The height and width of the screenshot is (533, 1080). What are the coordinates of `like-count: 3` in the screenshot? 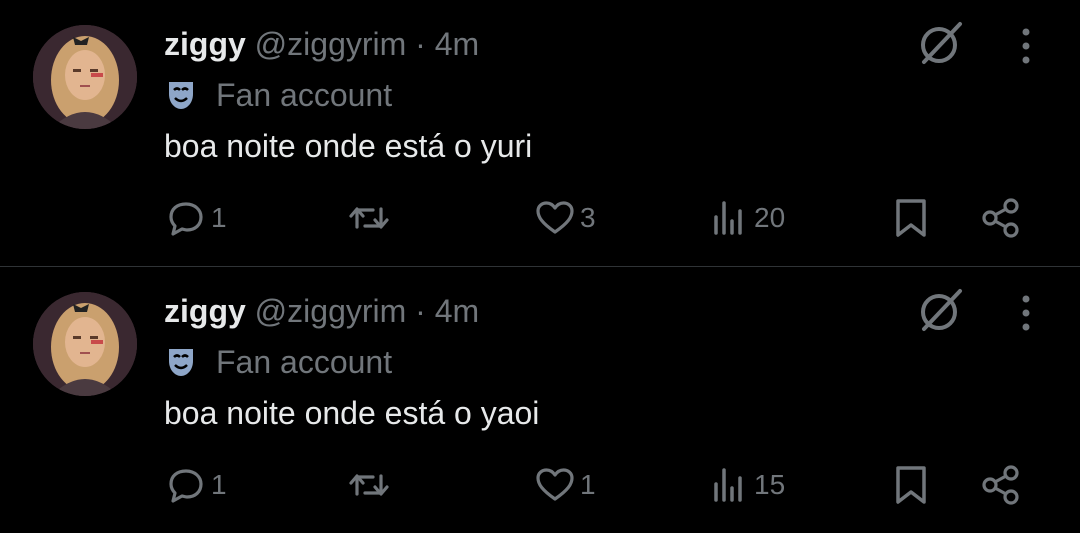 It's located at (588, 217).